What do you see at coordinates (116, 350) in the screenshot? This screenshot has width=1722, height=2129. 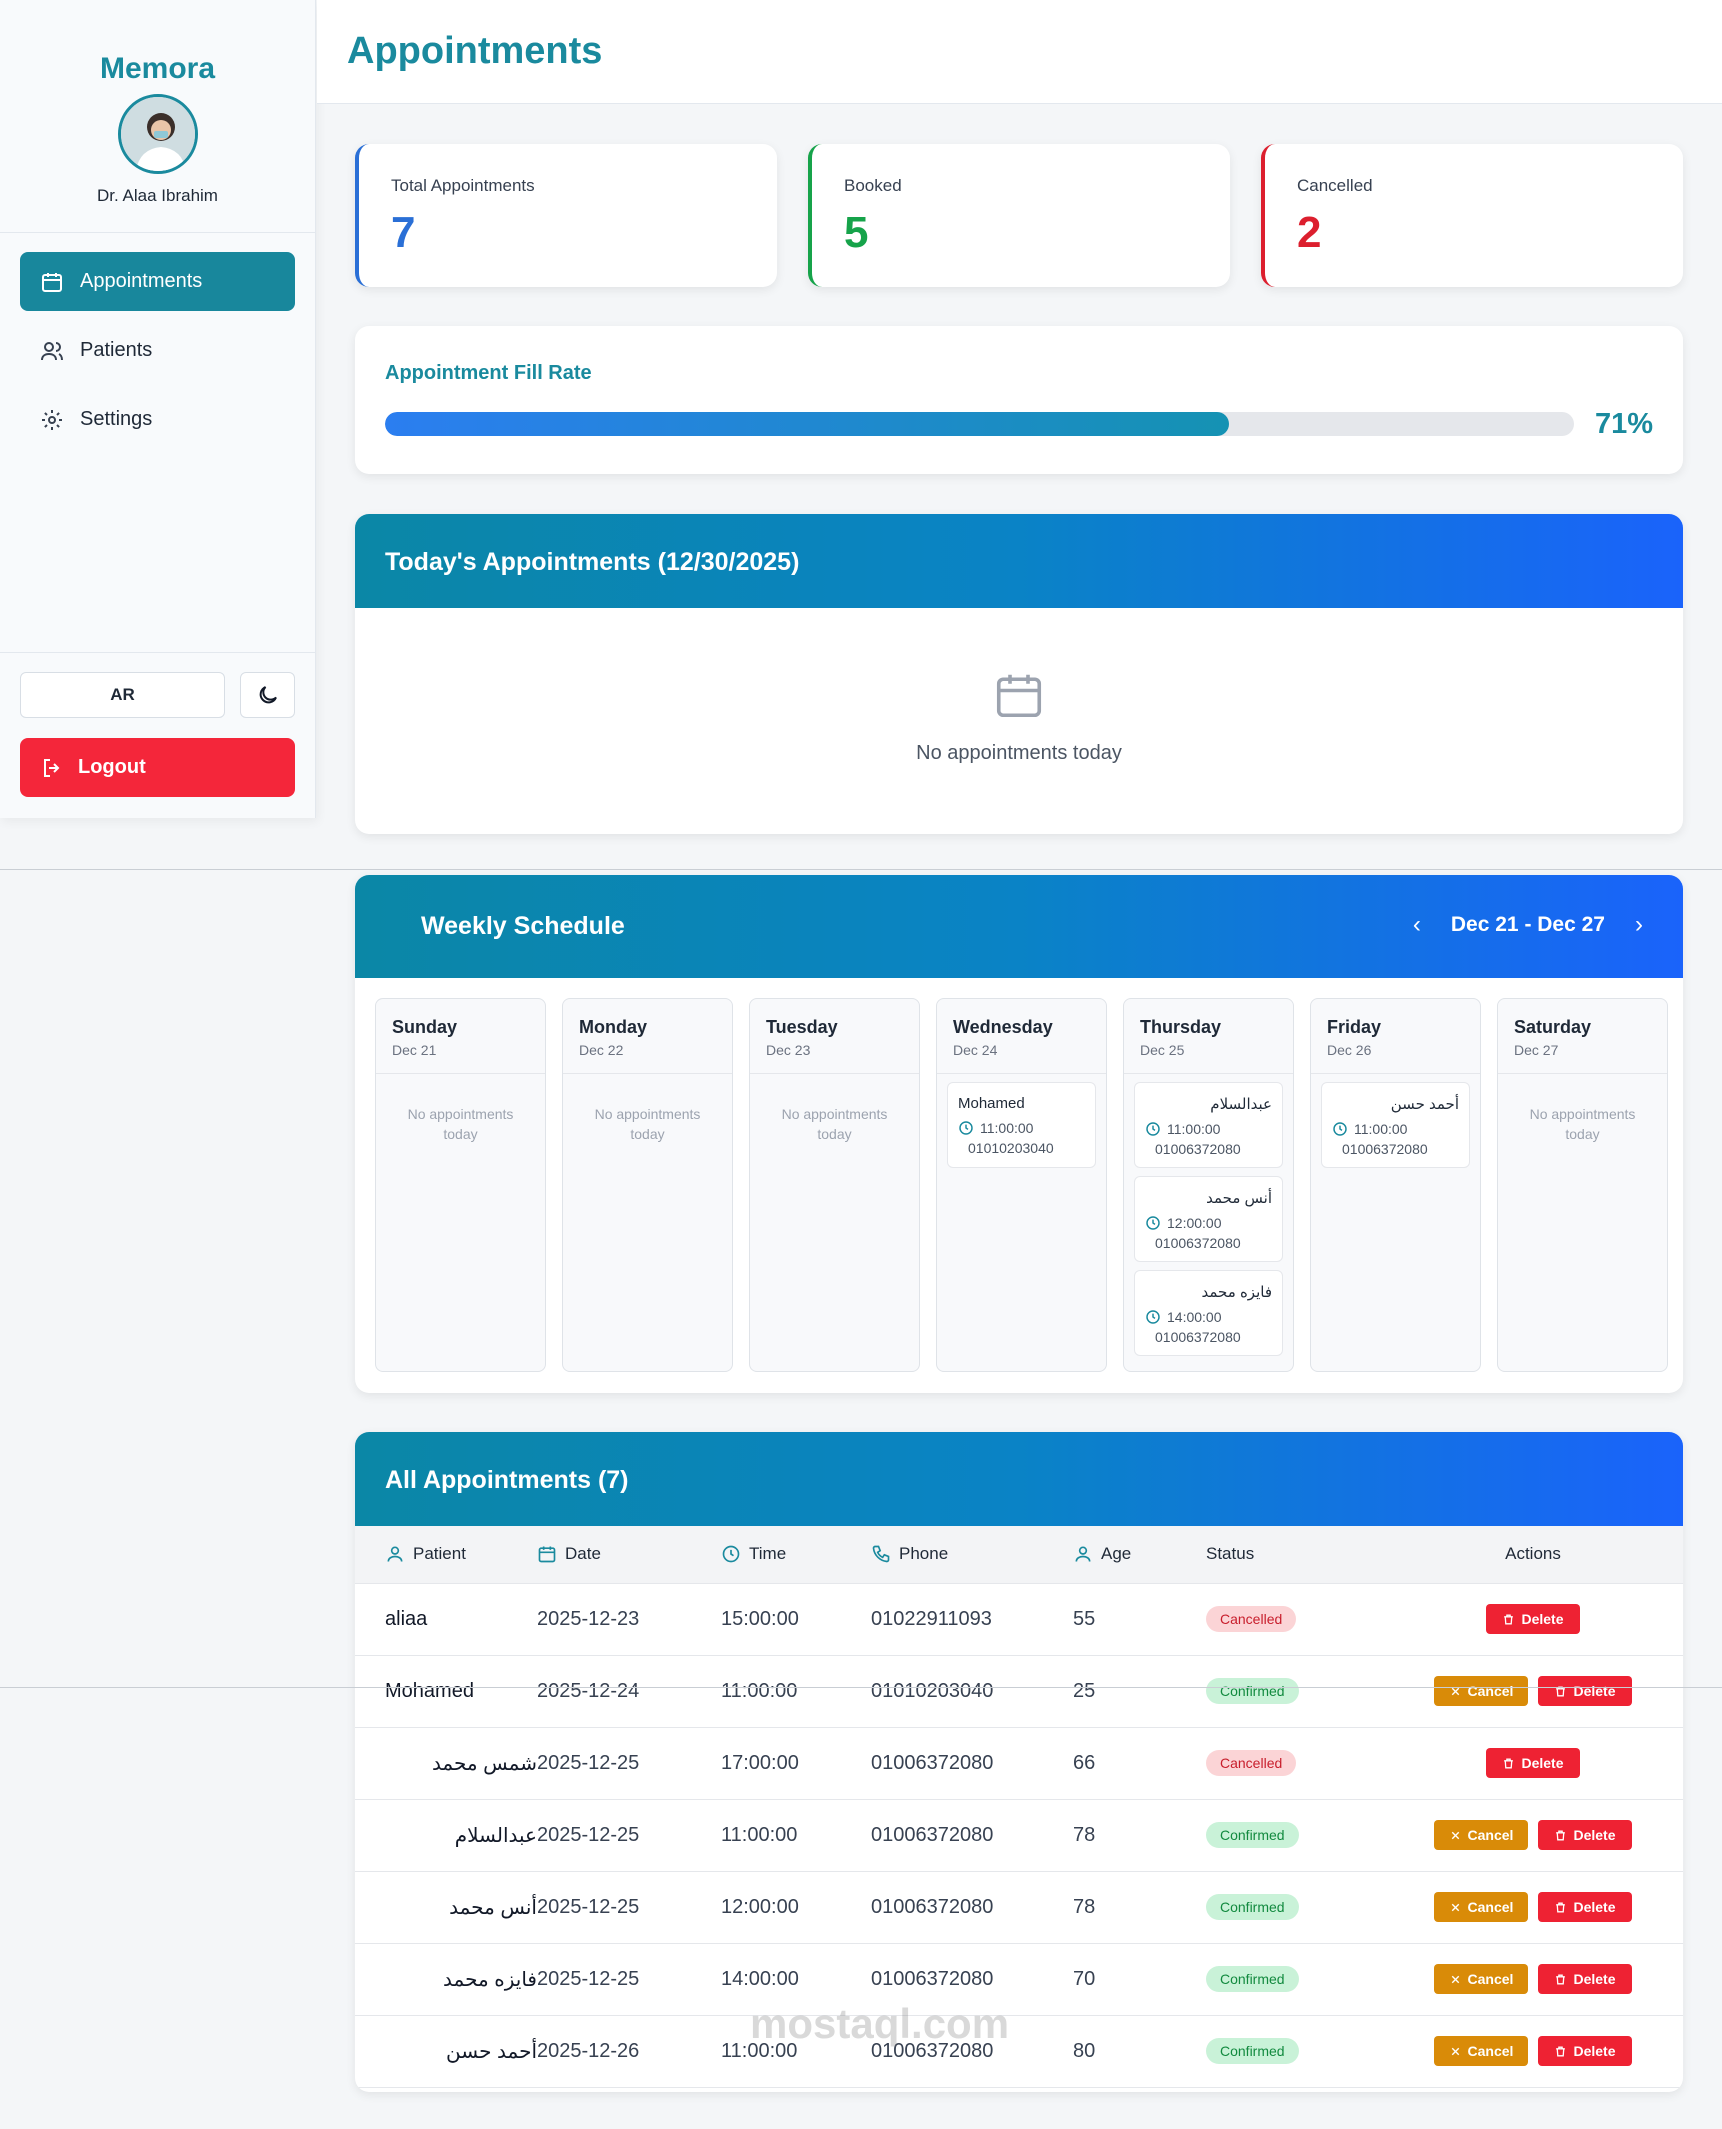 I see `sidebar-item-label: Patients` at bounding box center [116, 350].